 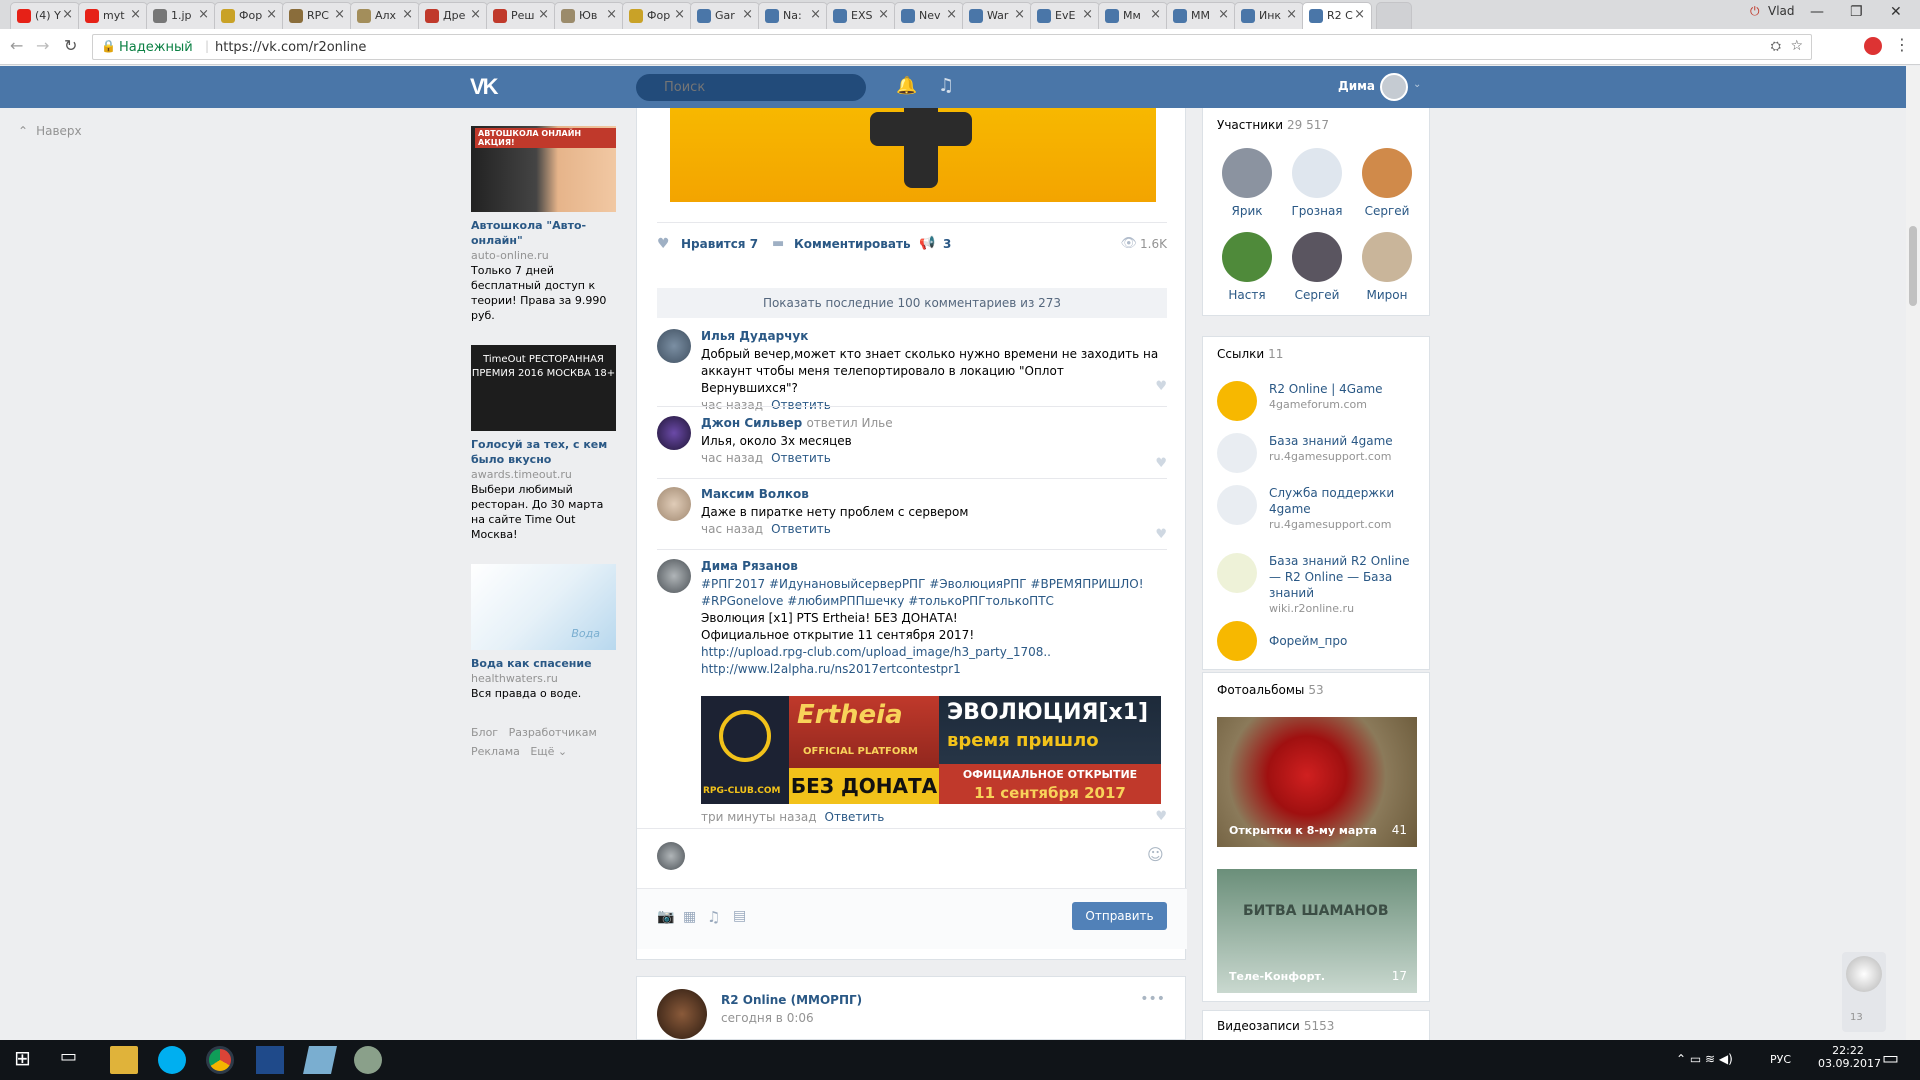 What do you see at coordinates (42, 45) in the screenshot?
I see `forward-icon: →` at bounding box center [42, 45].